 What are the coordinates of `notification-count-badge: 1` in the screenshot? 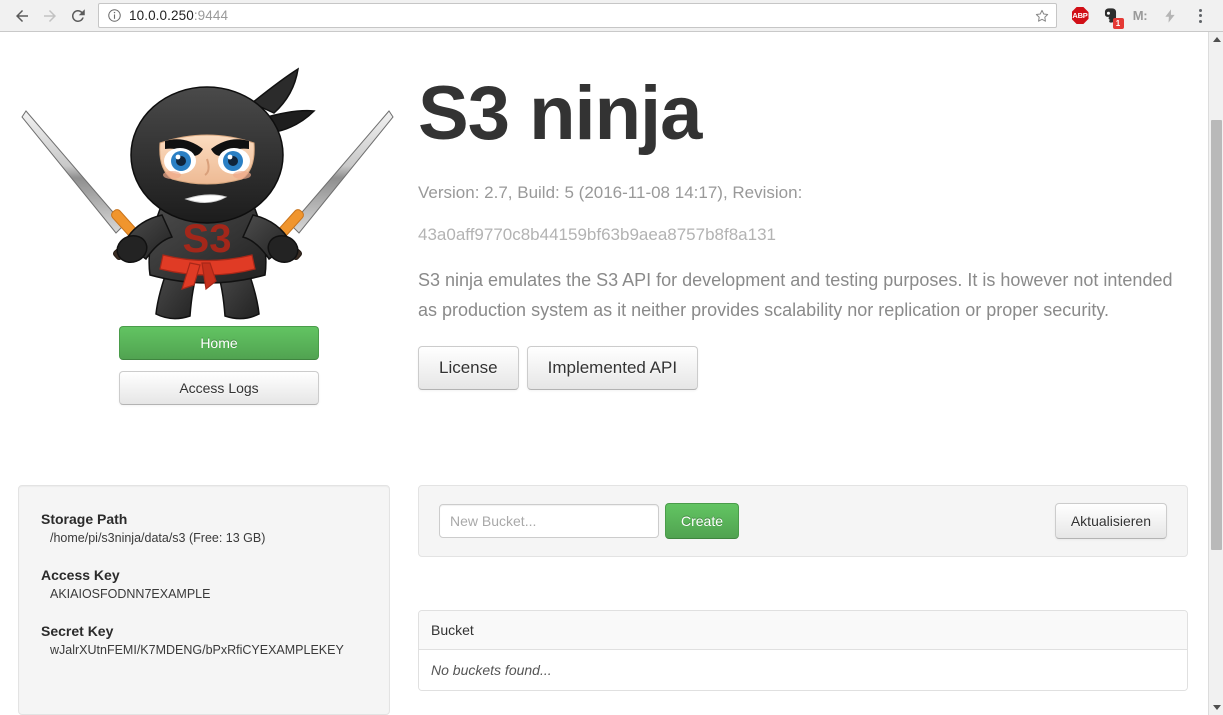 It's located at (1118, 23).